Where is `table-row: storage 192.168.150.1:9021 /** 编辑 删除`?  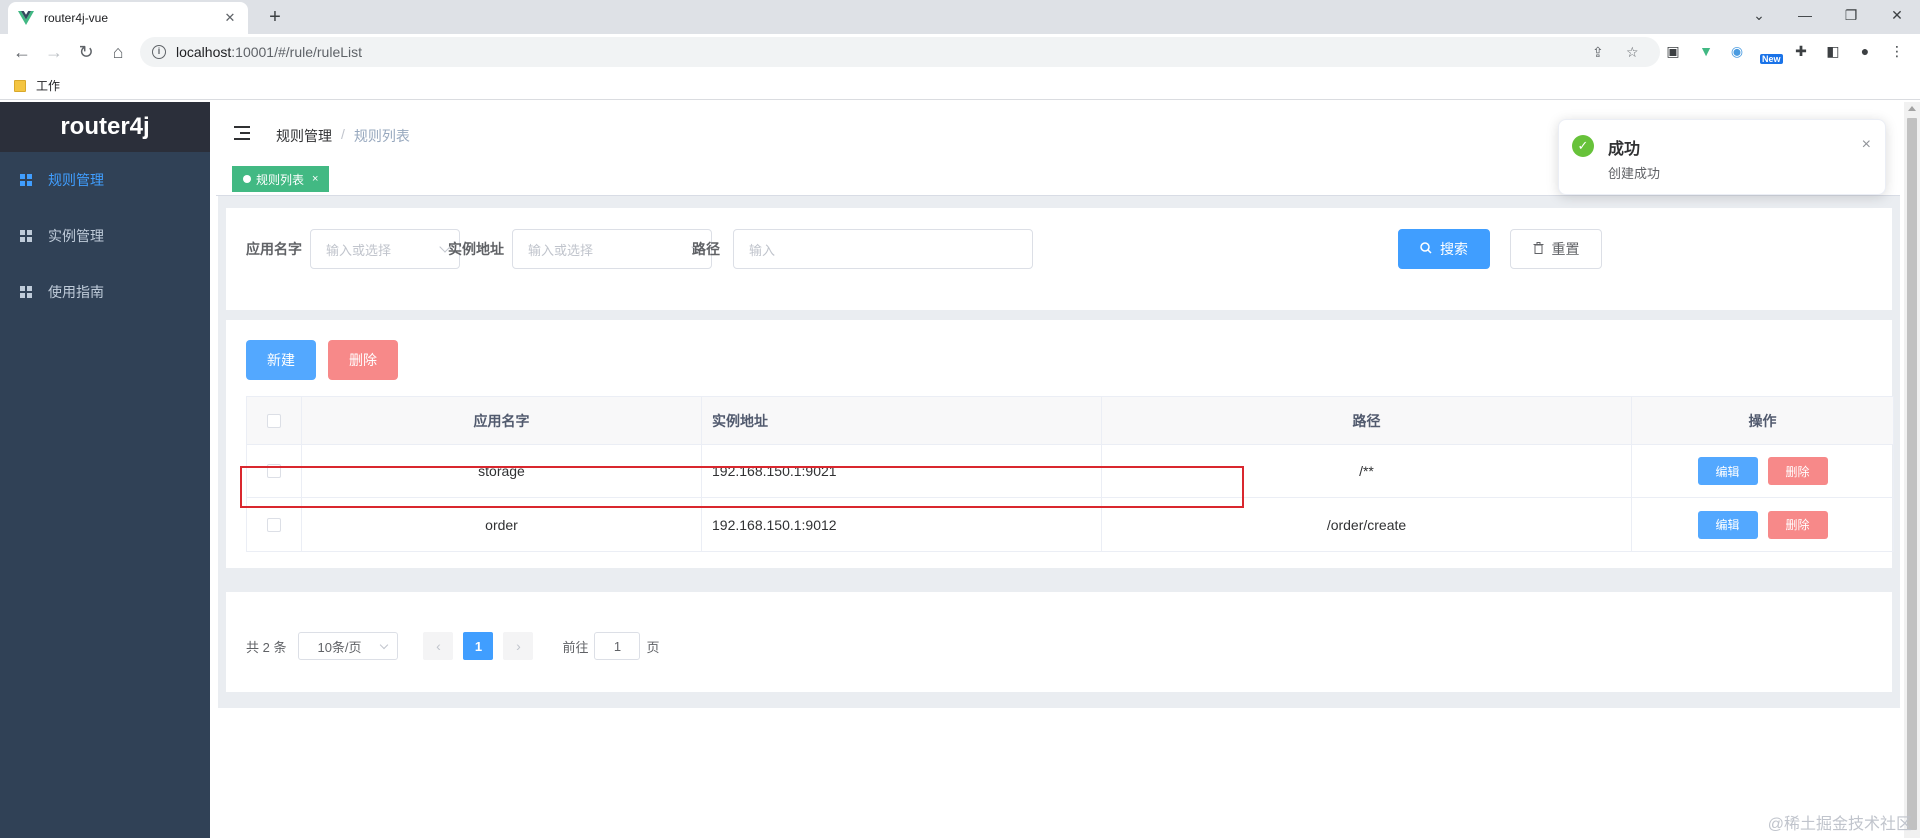 table-row: storage 192.168.150.1:9021 /** 编辑 删除 is located at coordinates (1070, 471).